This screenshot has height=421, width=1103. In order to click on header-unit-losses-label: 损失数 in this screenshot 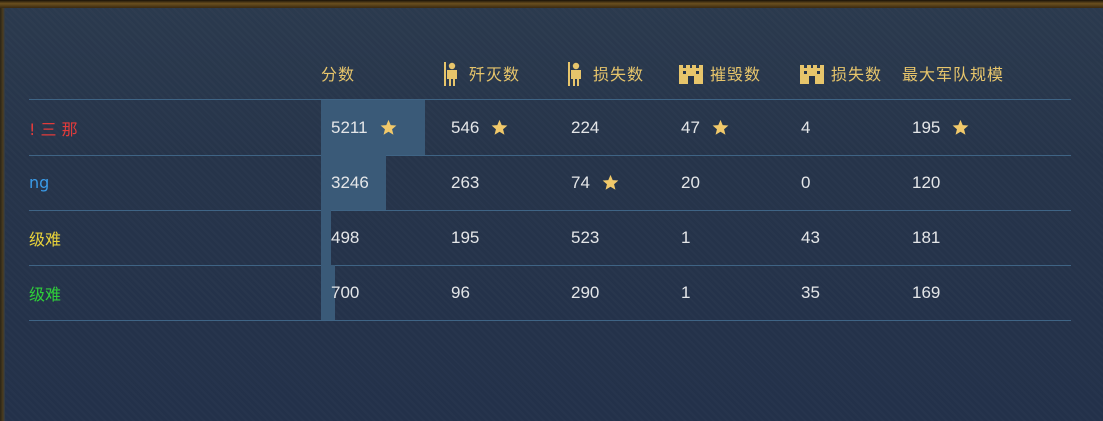, I will do `click(619, 74)`.